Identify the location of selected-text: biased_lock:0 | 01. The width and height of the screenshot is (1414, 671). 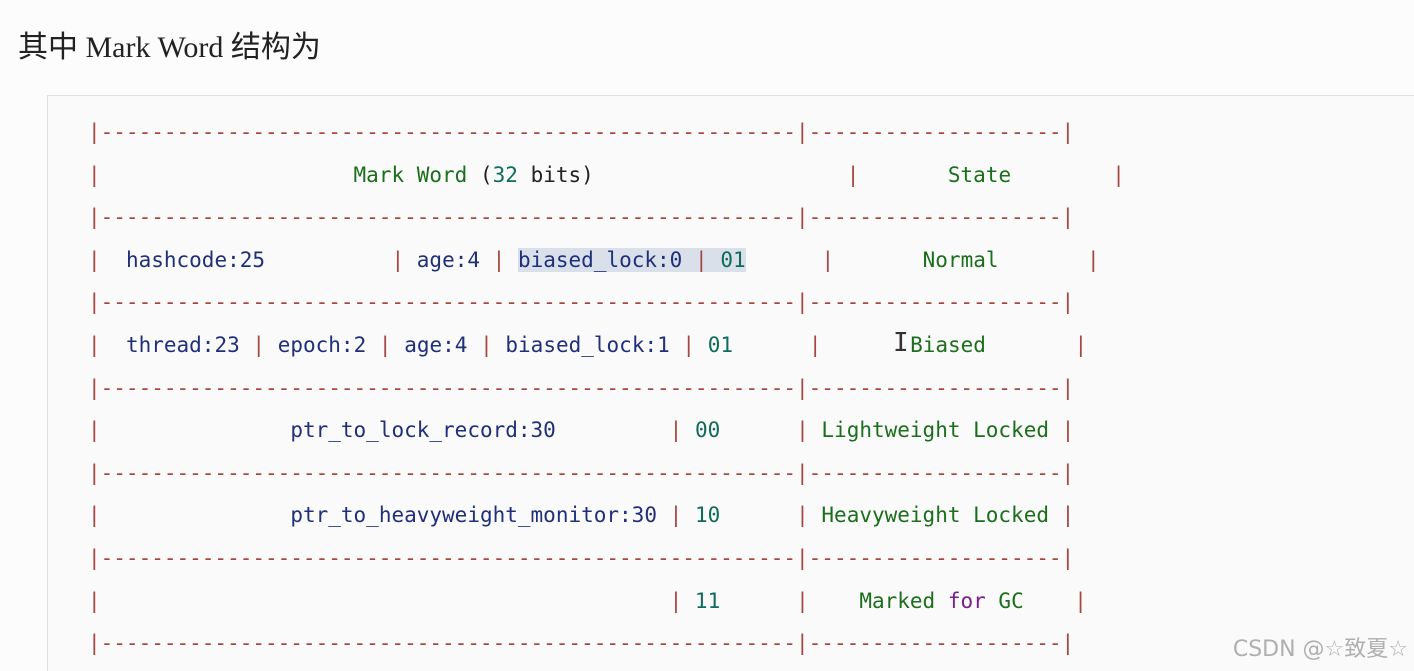
(631, 259).